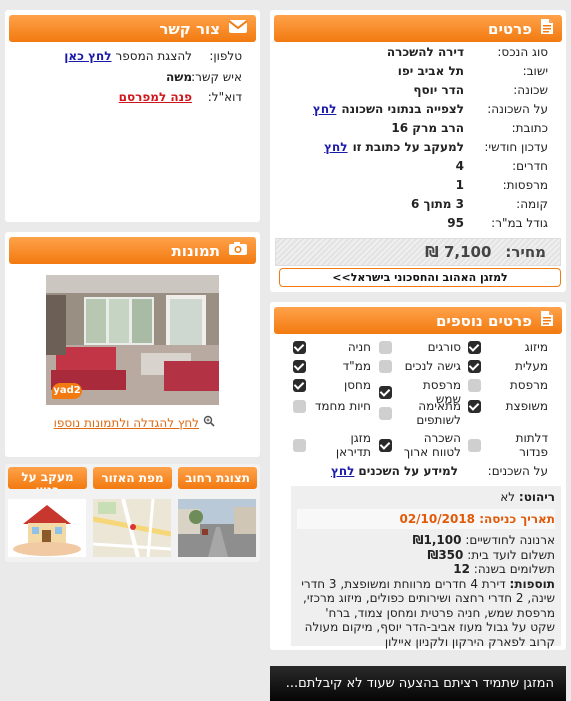 Image resolution: width=571 pixels, height=701 pixels. What do you see at coordinates (132, 28) in the screenshot?
I see `contact-header: צור קשר` at bounding box center [132, 28].